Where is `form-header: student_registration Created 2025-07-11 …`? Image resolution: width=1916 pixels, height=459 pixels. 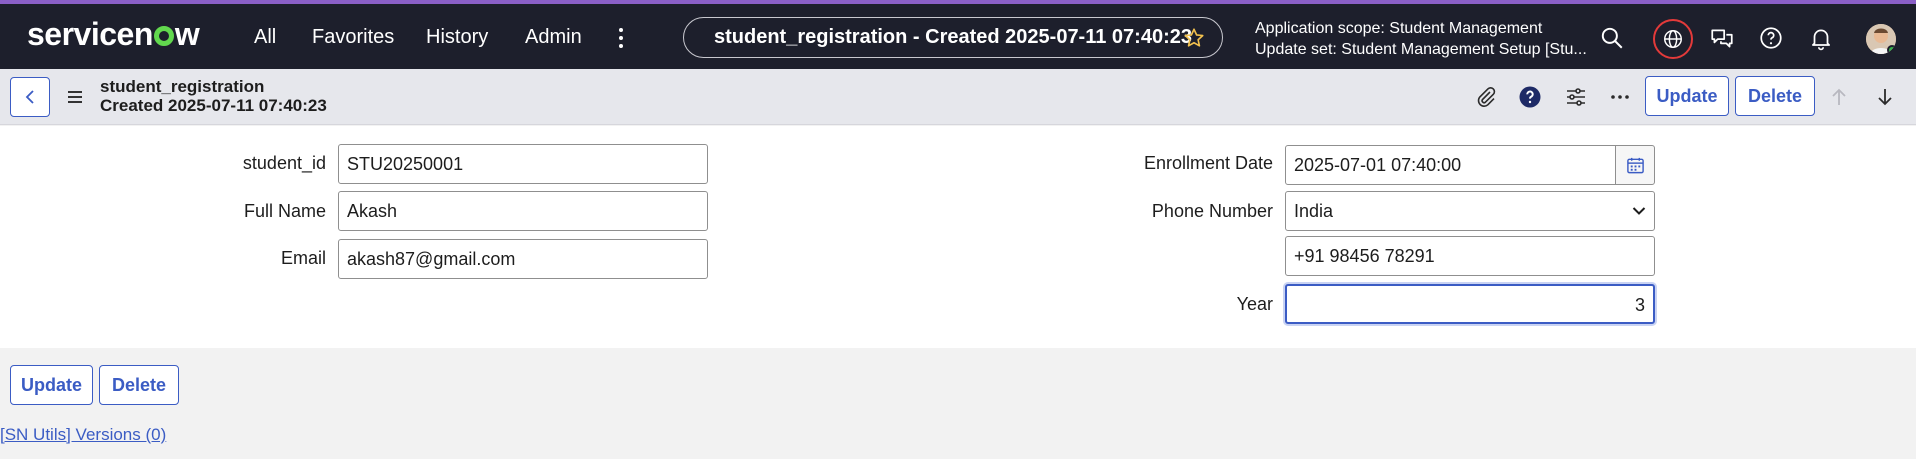
form-header: student_registration Created 2025-07-11 … is located at coordinates (958, 97).